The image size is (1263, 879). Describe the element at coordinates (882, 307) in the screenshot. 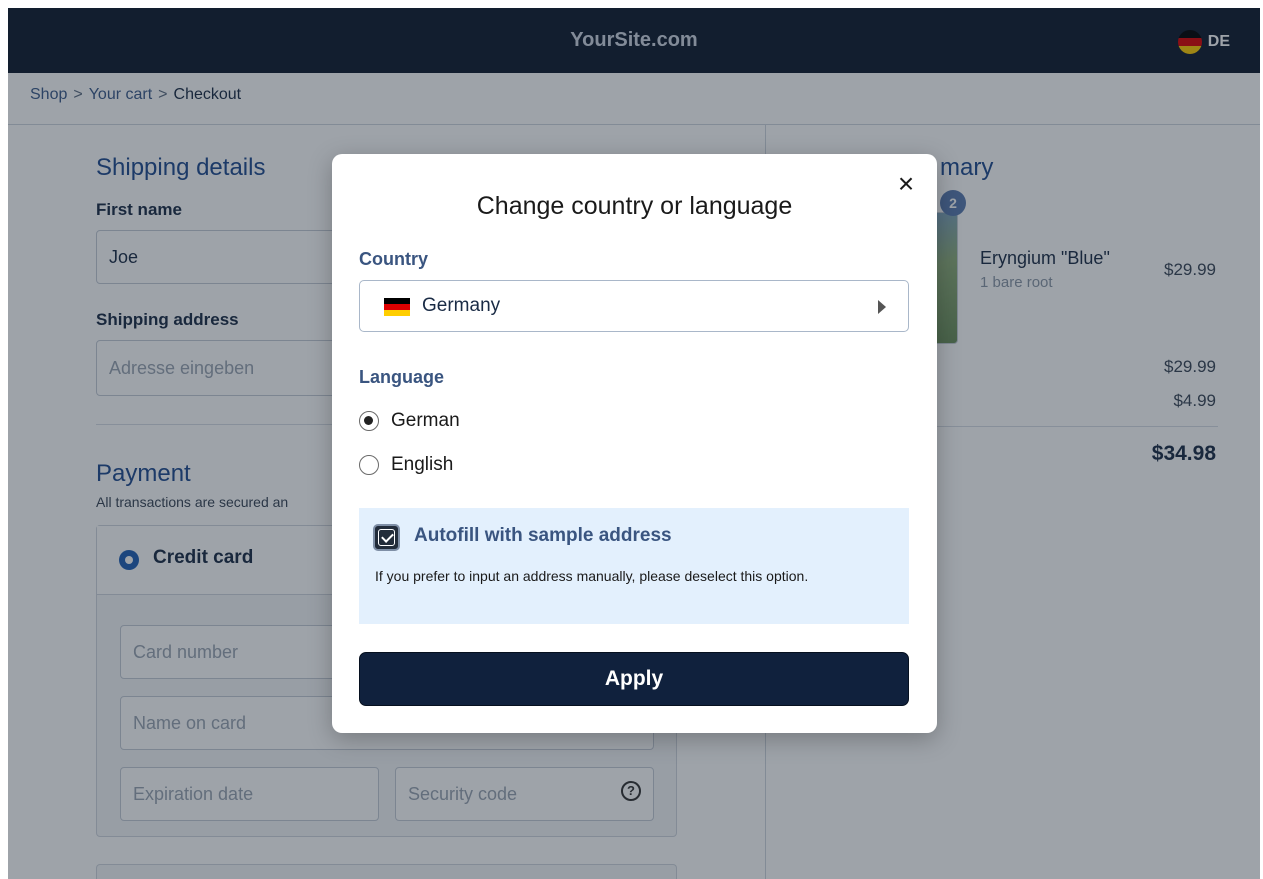

I see `caret-right-icon` at that location.